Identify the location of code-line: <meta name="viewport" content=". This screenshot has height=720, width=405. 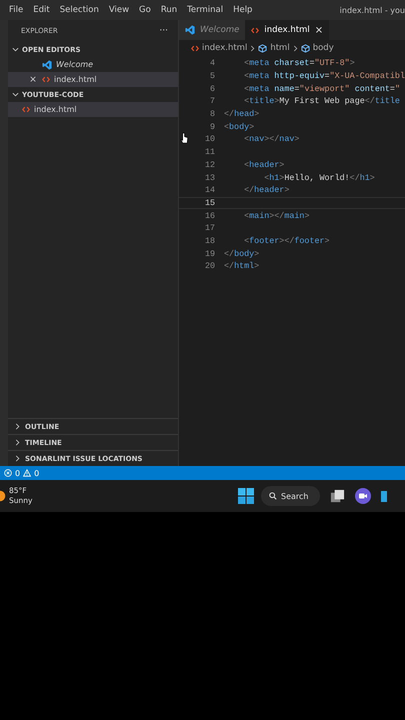
(321, 89).